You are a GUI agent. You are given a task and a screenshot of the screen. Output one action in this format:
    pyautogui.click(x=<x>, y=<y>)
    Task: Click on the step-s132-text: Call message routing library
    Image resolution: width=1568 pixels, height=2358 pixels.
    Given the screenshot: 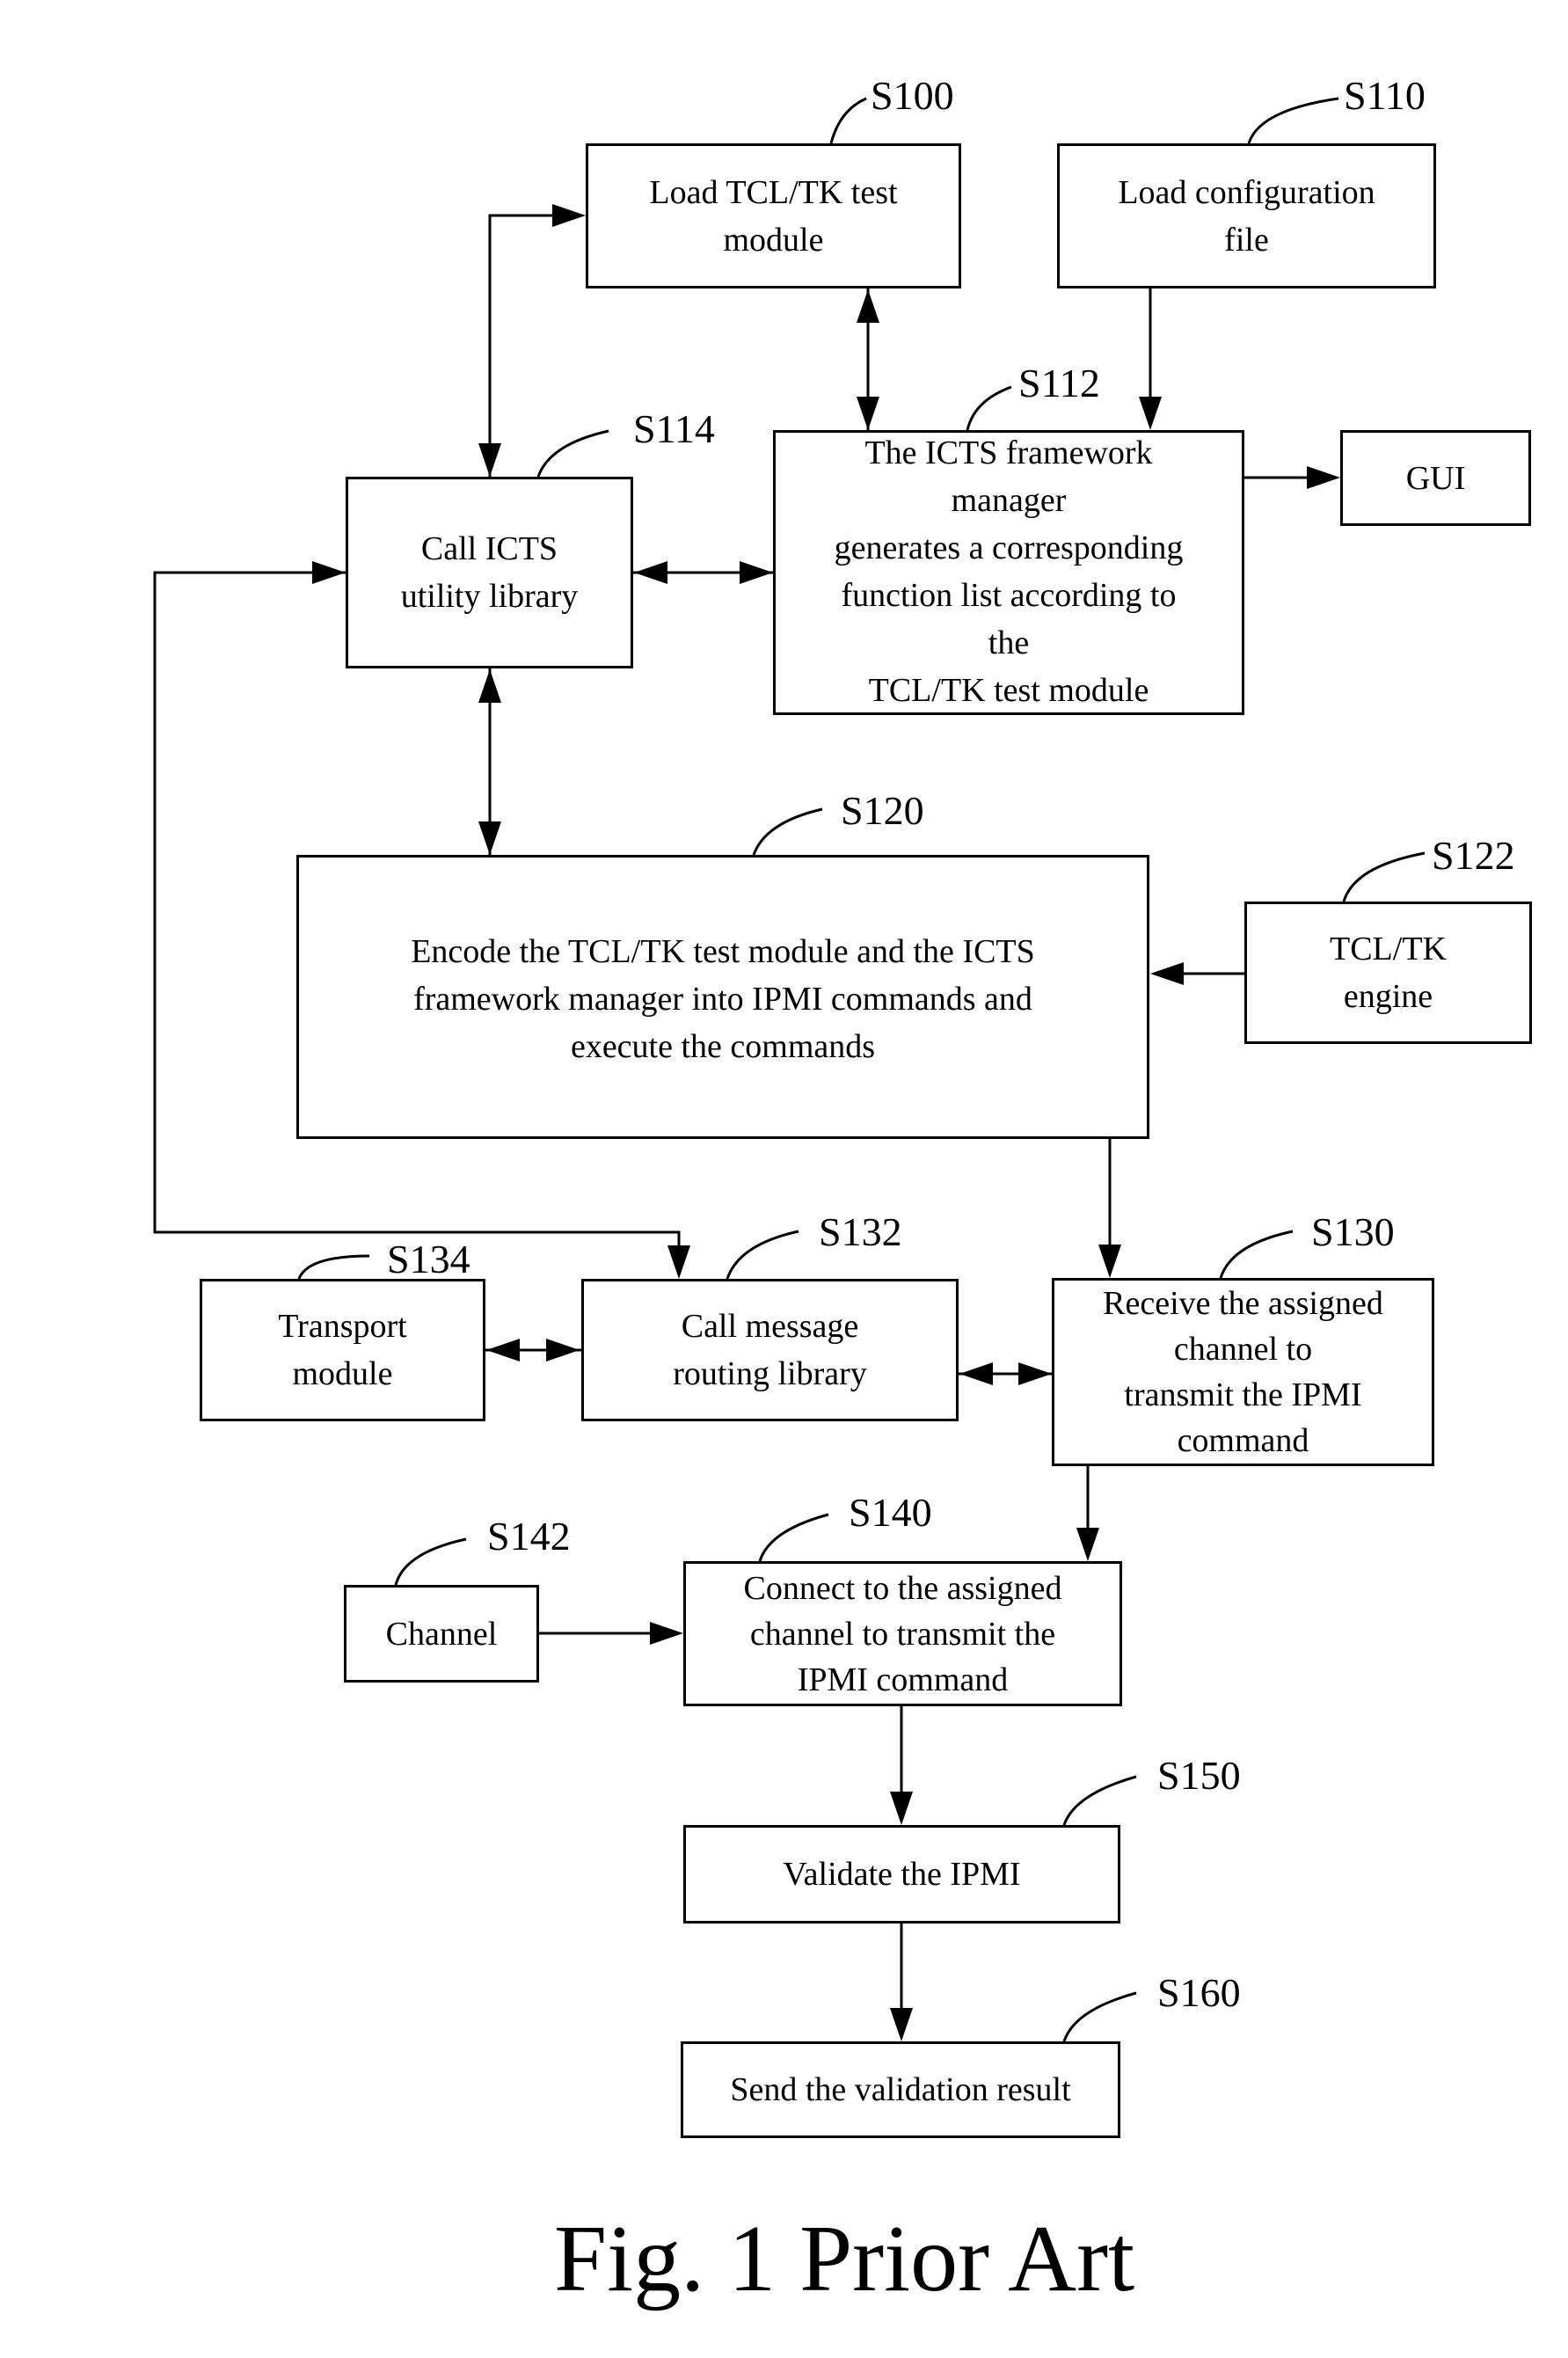 What is the action you would take?
    pyautogui.click(x=770, y=1350)
    